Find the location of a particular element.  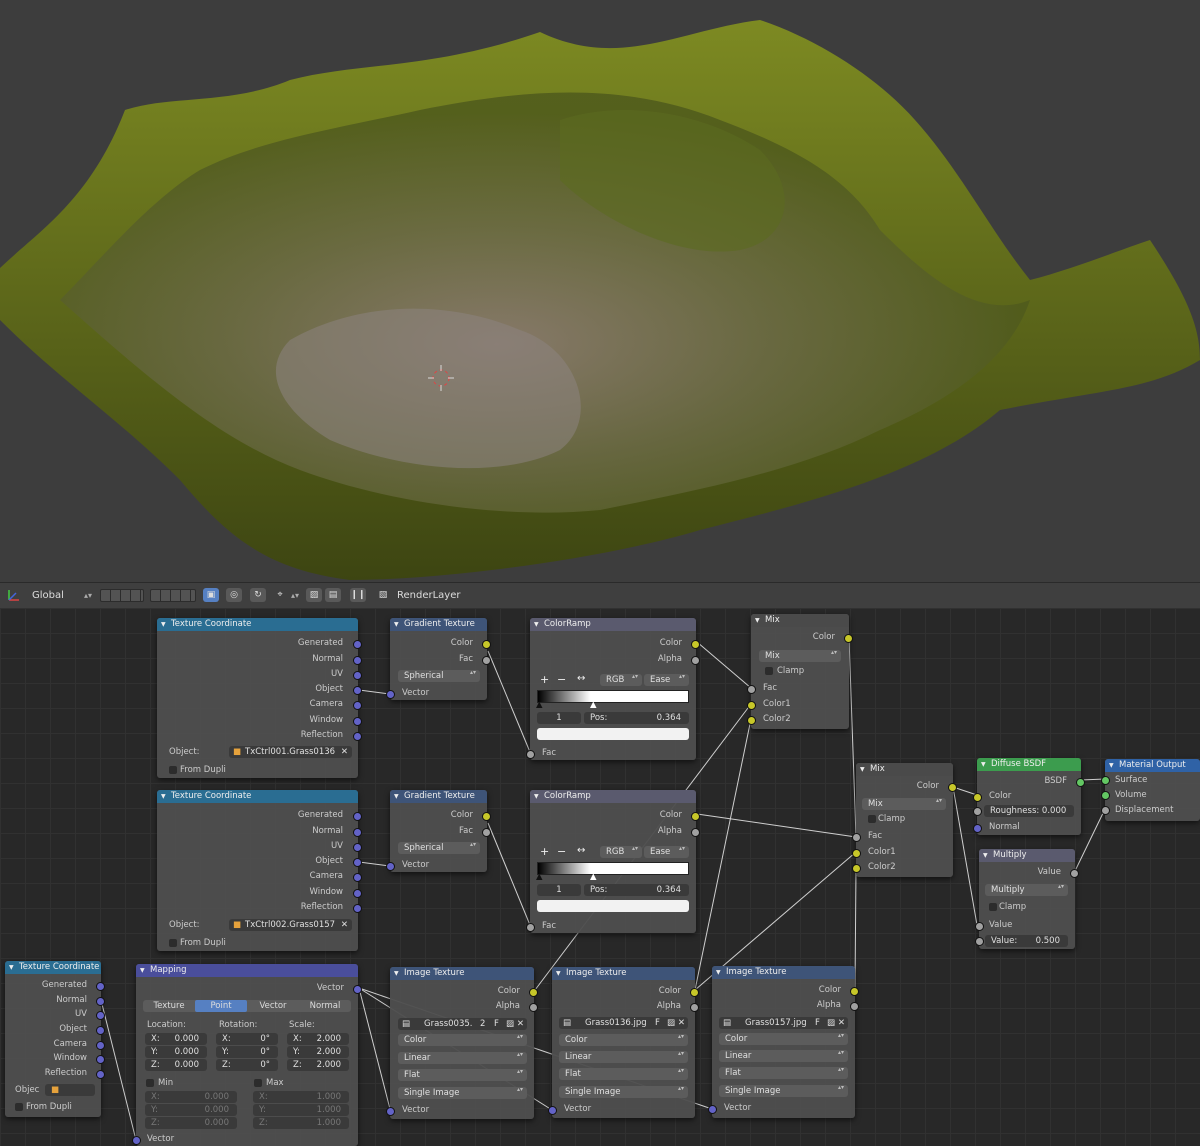

node-header: Diffuse BSDF is located at coordinates (1029, 764).